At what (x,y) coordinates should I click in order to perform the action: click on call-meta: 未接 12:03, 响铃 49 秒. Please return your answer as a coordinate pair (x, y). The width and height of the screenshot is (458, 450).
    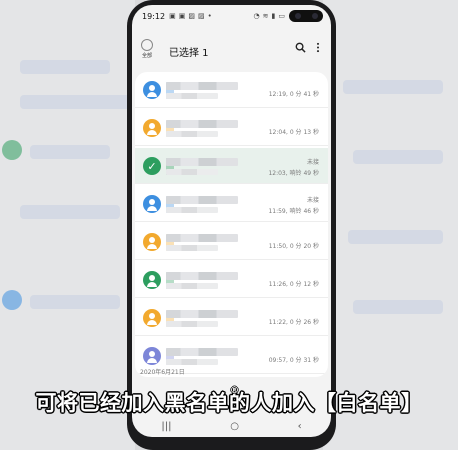
    Looking at the image, I should click on (293, 167).